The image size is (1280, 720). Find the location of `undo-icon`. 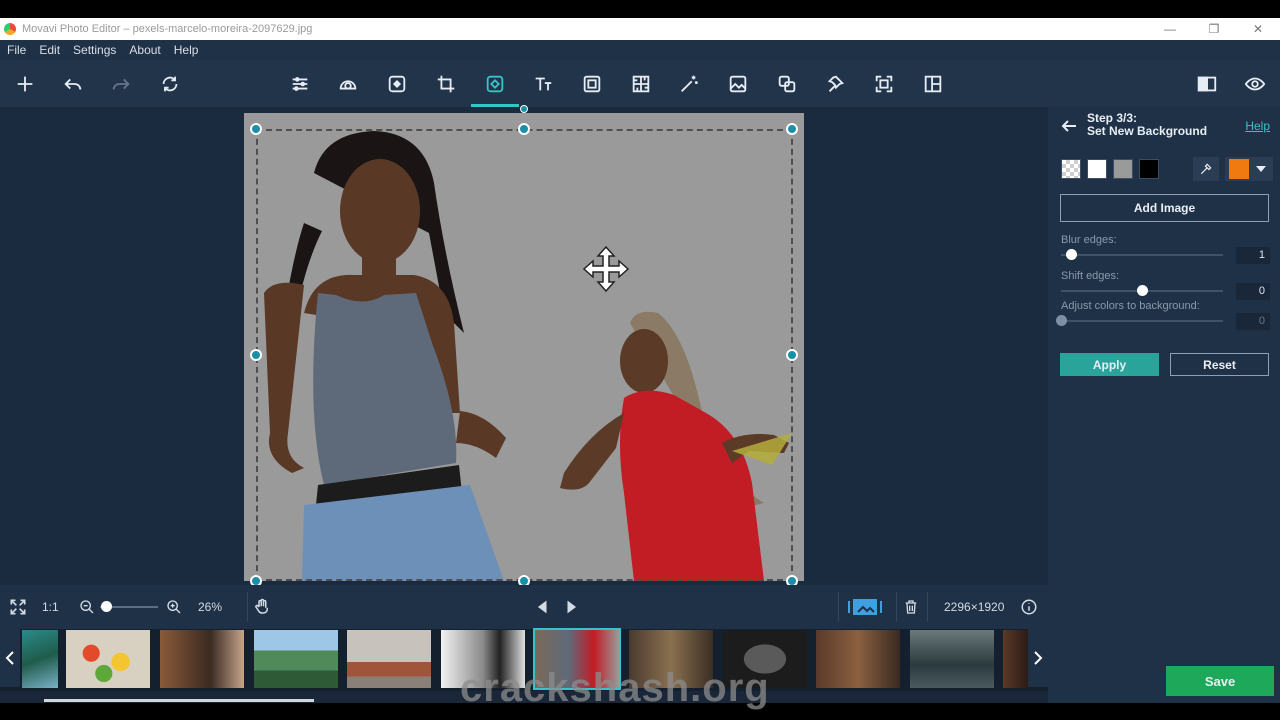

undo-icon is located at coordinates (73, 84).